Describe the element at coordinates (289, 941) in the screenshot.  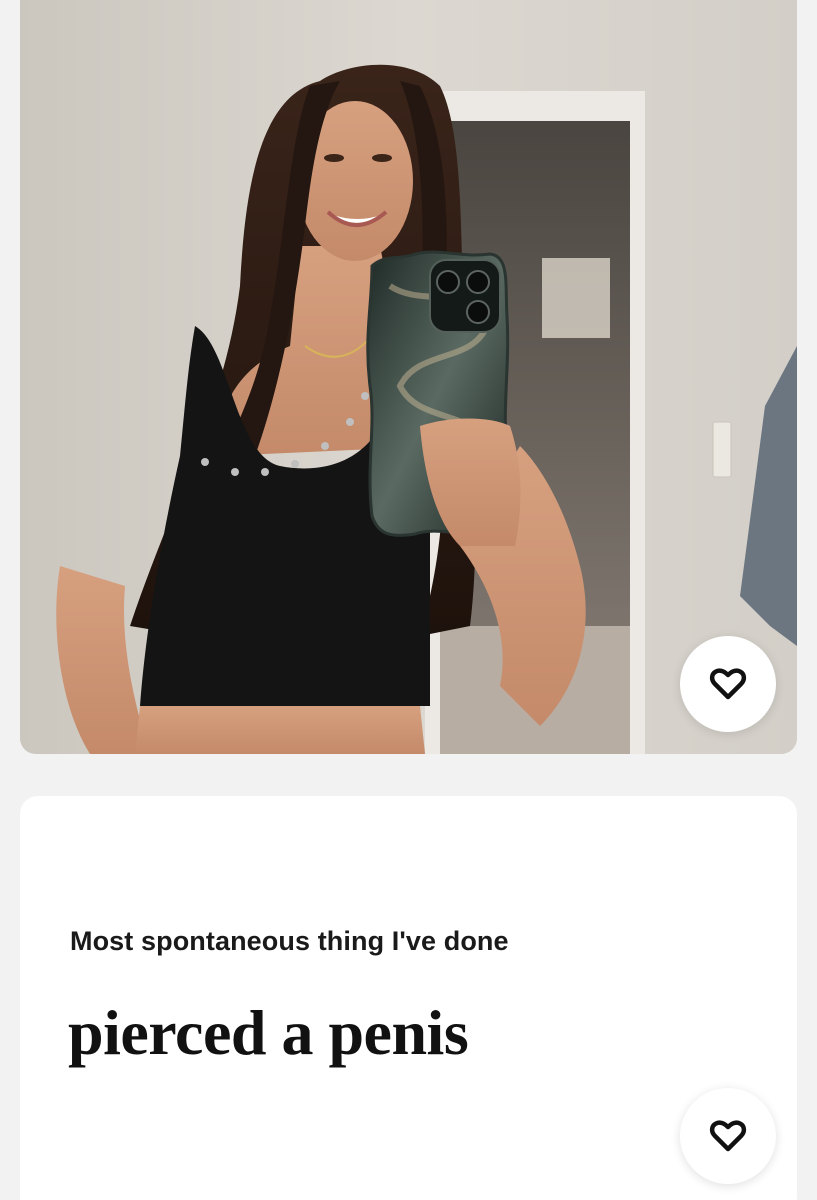
I see `prompt-question: Most spontaneous thing I've done` at that location.